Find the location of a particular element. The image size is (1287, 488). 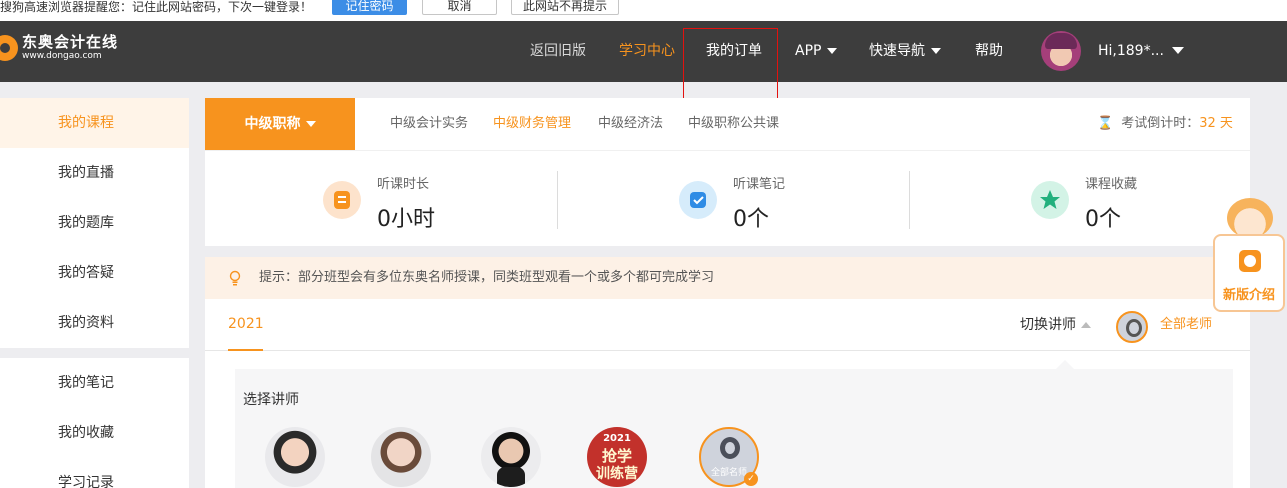

sidebar-group-secondary: 我的笔记 我的收藏 学习记录 is located at coordinates (94, 423).